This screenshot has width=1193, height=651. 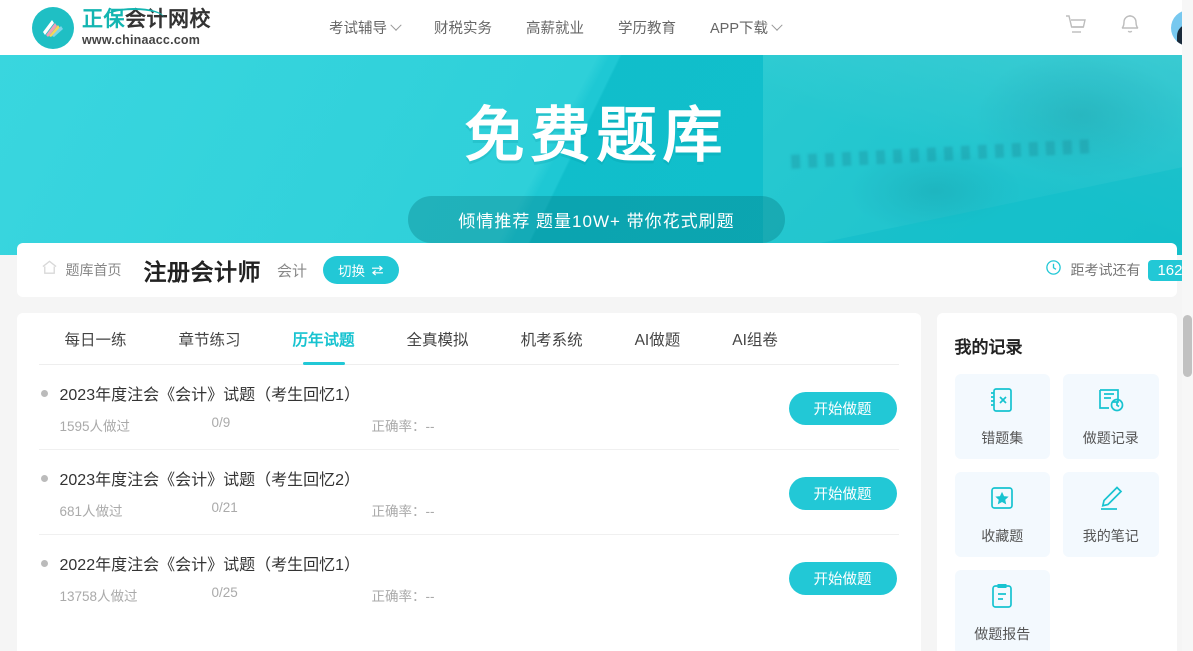 What do you see at coordinates (53, 27) in the screenshot?
I see `book-logo-icon` at bounding box center [53, 27].